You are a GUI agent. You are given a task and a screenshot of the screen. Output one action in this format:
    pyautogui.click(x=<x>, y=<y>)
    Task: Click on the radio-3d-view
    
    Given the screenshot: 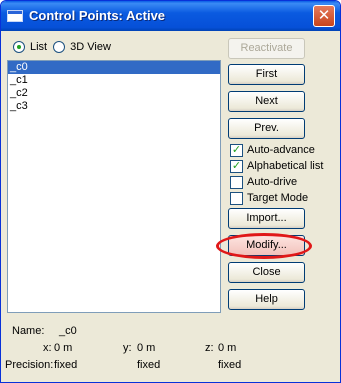 What is the action you would take?
    pyautogui.click(x=59, y=47)
    